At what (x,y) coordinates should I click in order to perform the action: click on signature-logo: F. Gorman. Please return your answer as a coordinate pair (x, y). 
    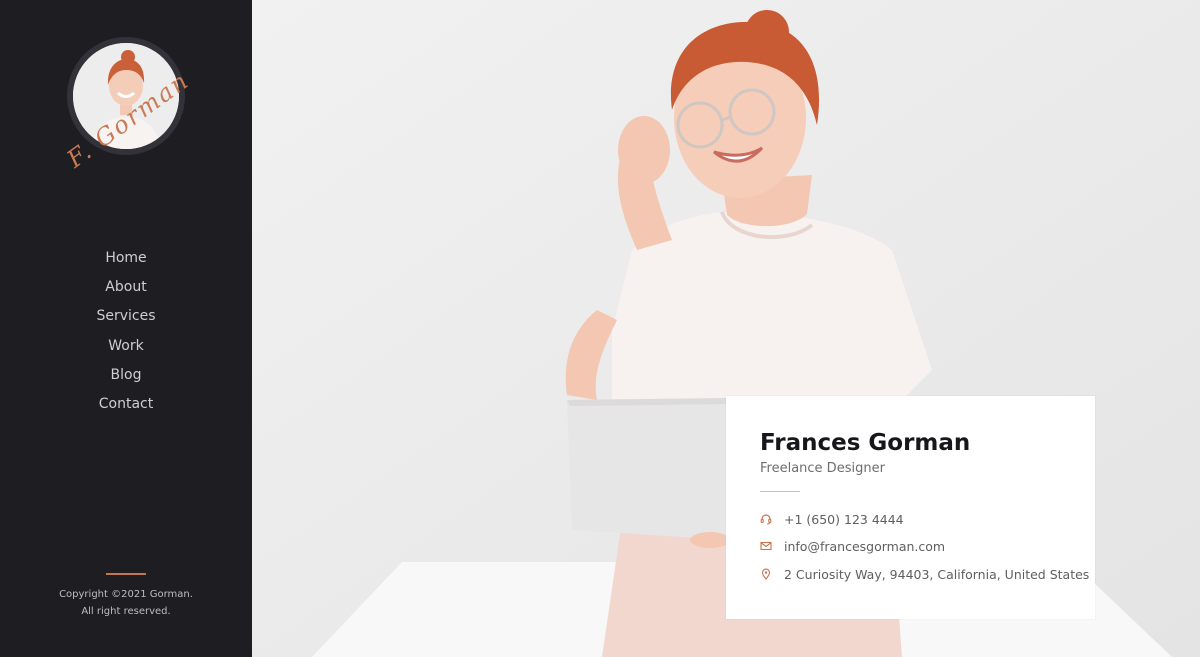
    Looking at the image, I should click on (130, 137).